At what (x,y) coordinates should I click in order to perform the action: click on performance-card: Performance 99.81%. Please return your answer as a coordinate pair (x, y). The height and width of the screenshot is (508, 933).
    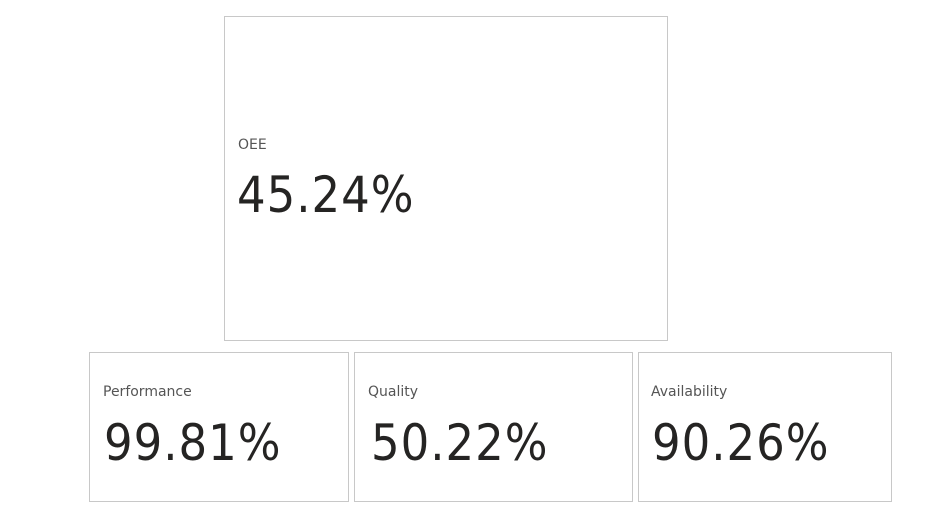
    Looking at the image, I should click on (219, 427).